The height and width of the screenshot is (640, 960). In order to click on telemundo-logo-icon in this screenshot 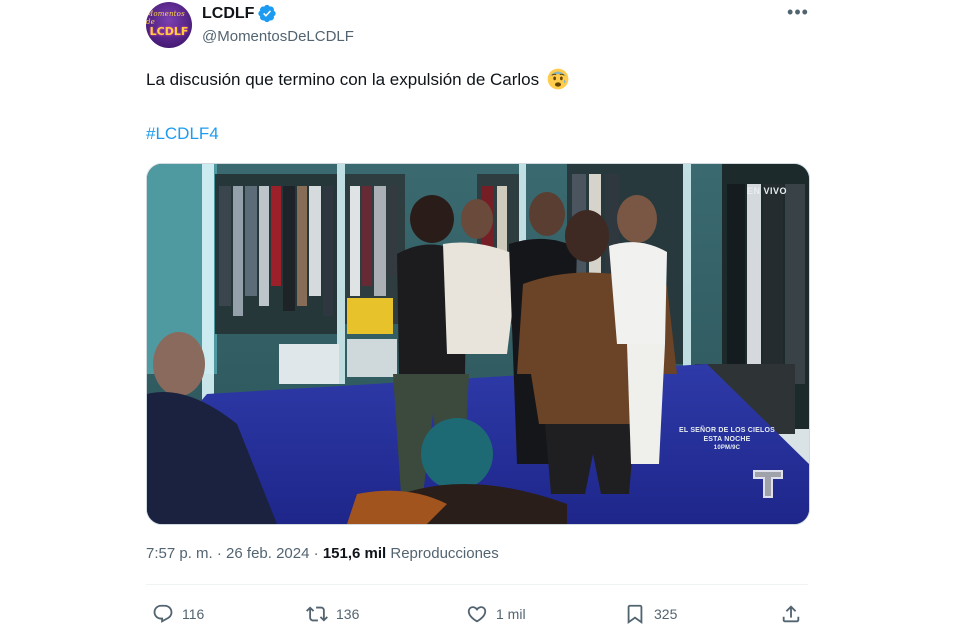, I will do `click(768, 484)`.